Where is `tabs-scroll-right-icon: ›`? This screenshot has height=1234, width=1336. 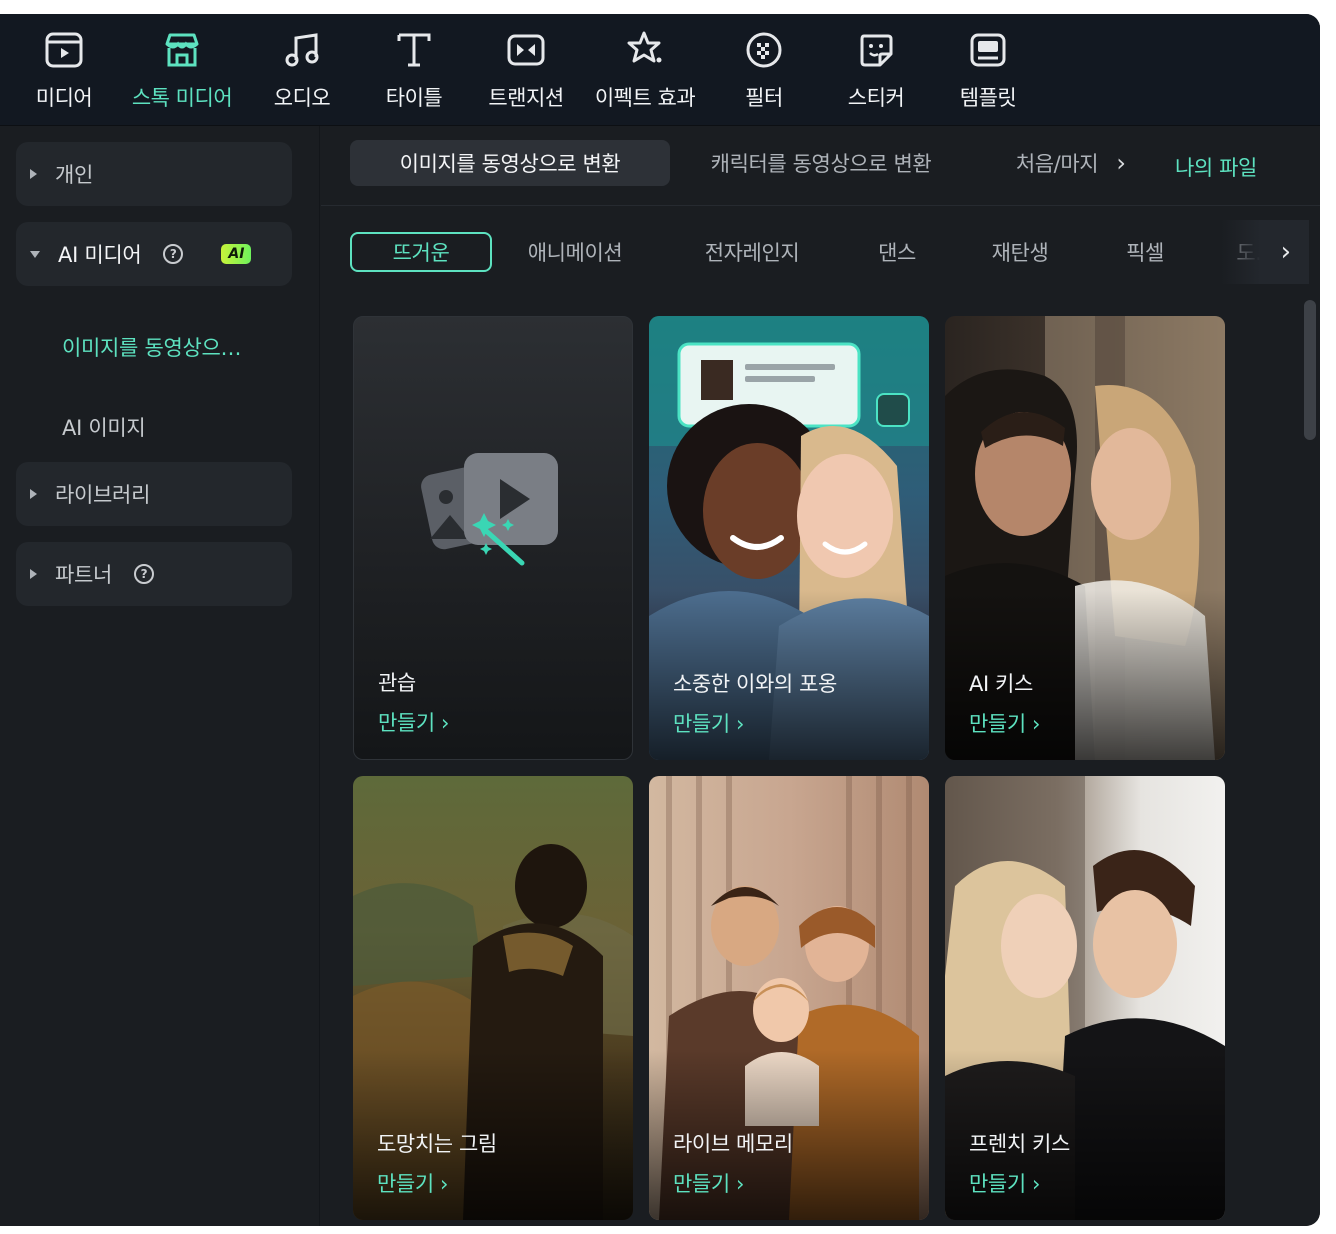
tabs-scroll-right-icon: › is located at coordinates (1121, 163).